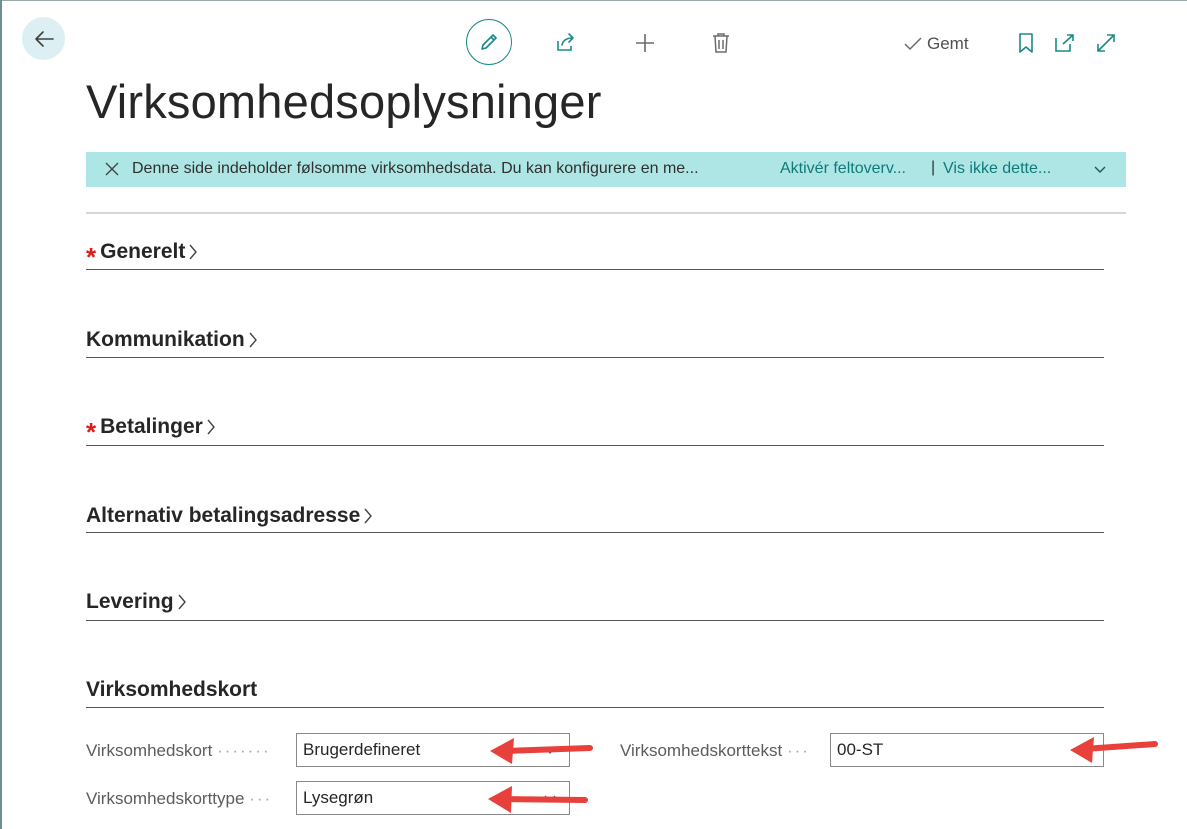 This screenshot has width=1187, height=829. I want to click on company-badge-text-label: Virksomhedskorttekst ···, so click(715, 751).